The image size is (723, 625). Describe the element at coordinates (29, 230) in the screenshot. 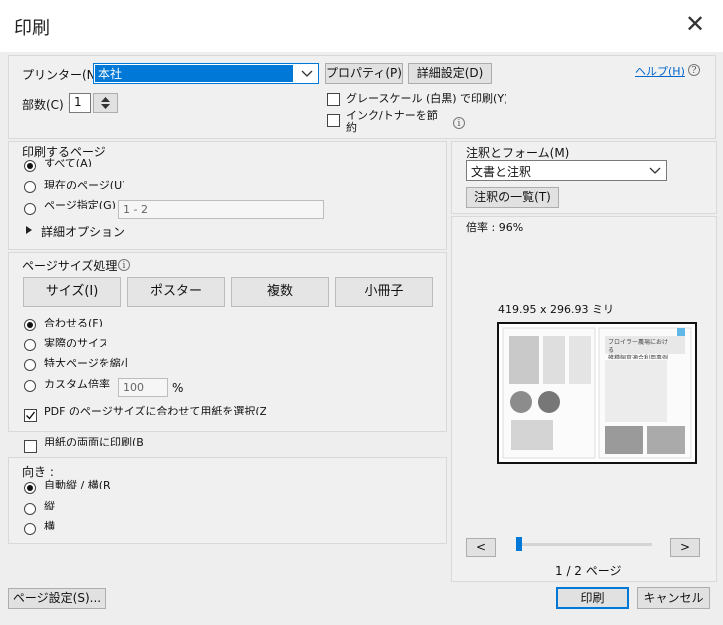

I see `expand-arrow-icon` at that location.